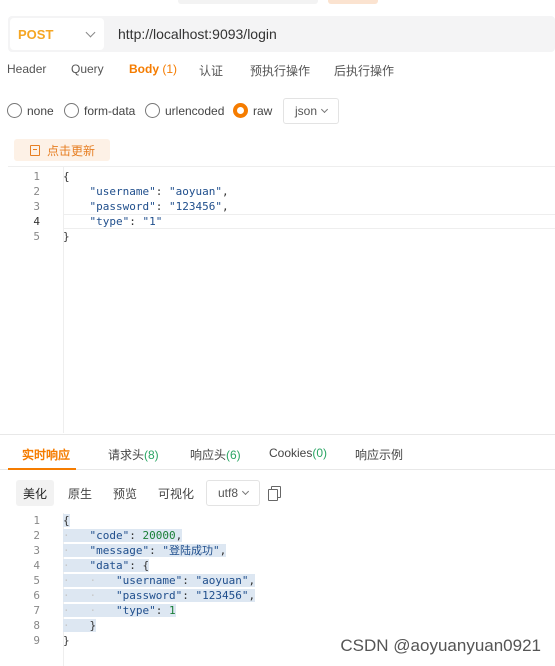  Describe the element at coordinates (191, 550) in the screenshot. I see `json-value: "登陆成功"` at that location.